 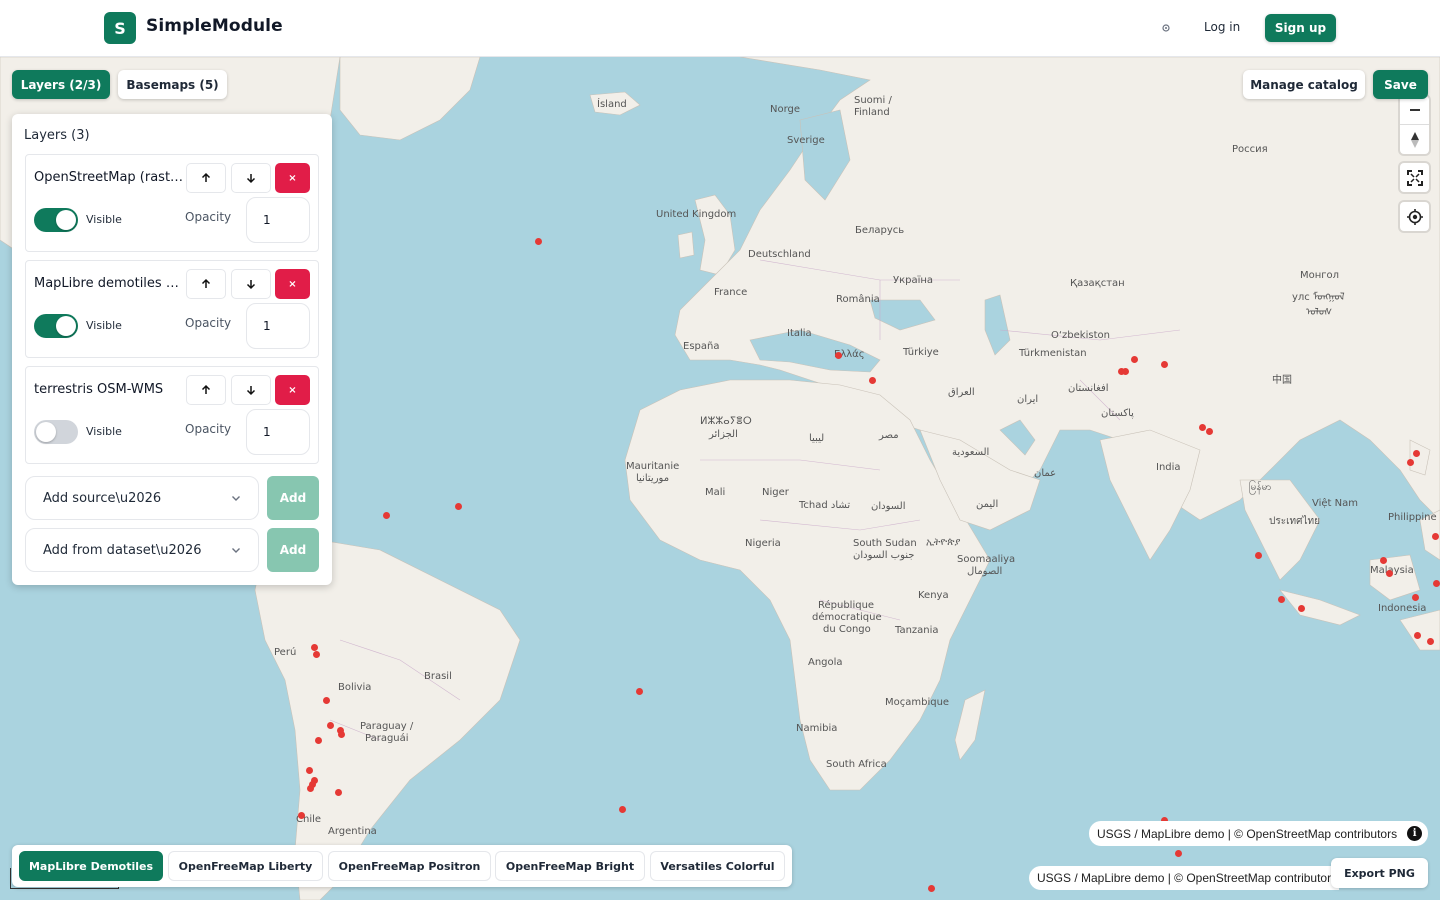 What do you see at coordinates (1088, 388) in the screenshot?
I see `map-label: افغانستان` at bounding box center [1088, 388].